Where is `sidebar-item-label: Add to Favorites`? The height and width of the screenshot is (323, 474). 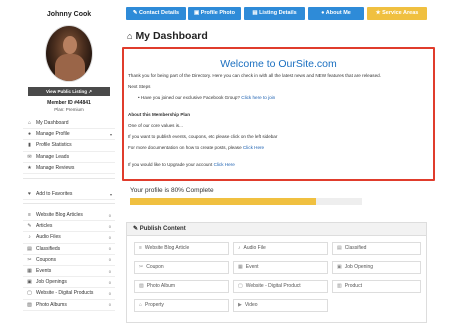
sidebar-item-label: Add to Favorites is located at coordinates (54, 194).